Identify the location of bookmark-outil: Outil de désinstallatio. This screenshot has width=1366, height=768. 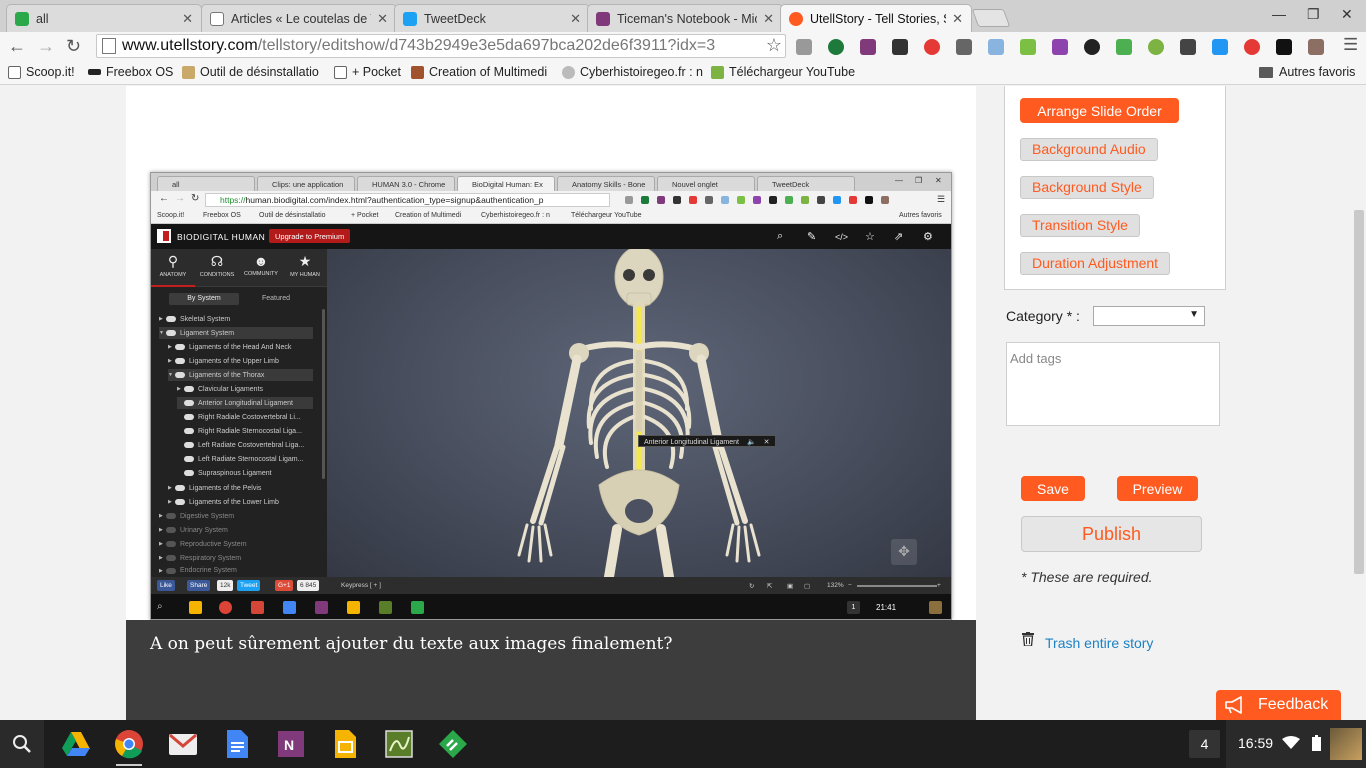
(250, 72).